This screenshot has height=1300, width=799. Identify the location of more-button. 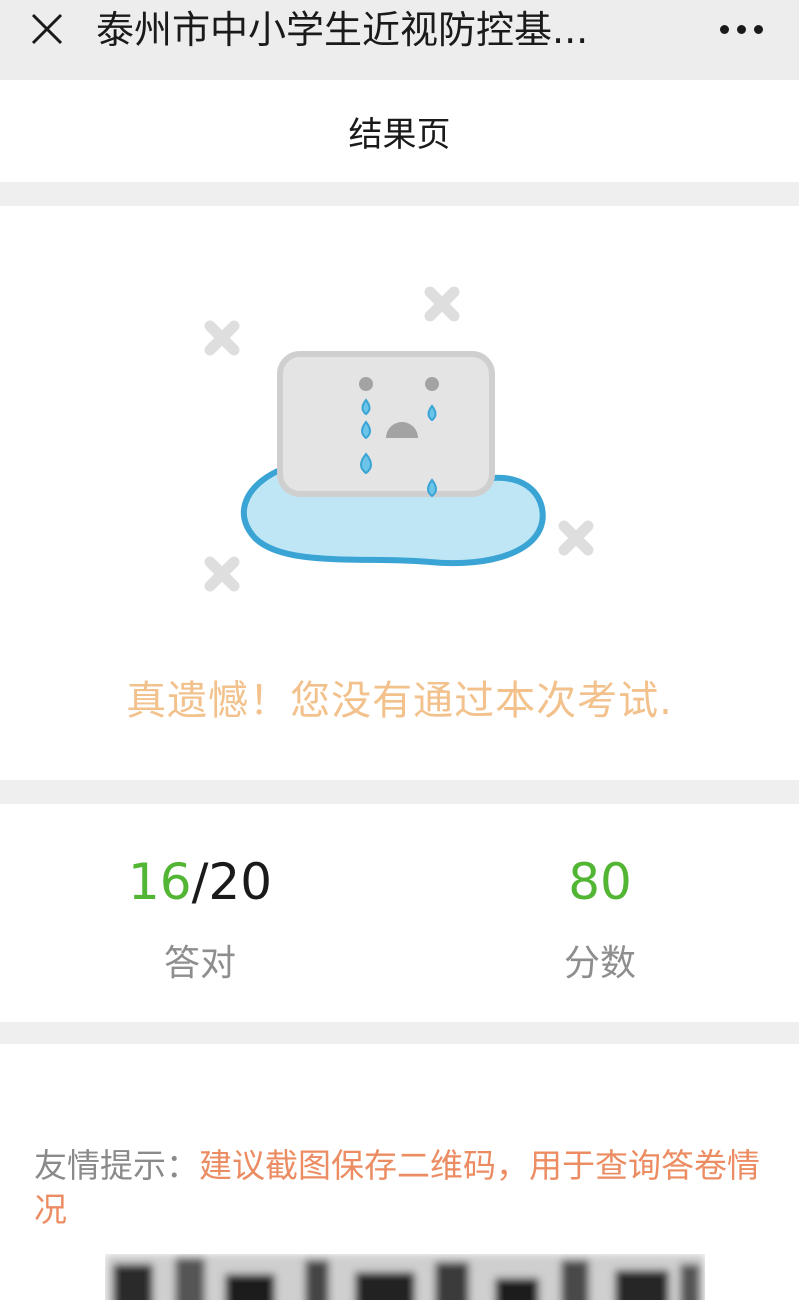
(741, 29).